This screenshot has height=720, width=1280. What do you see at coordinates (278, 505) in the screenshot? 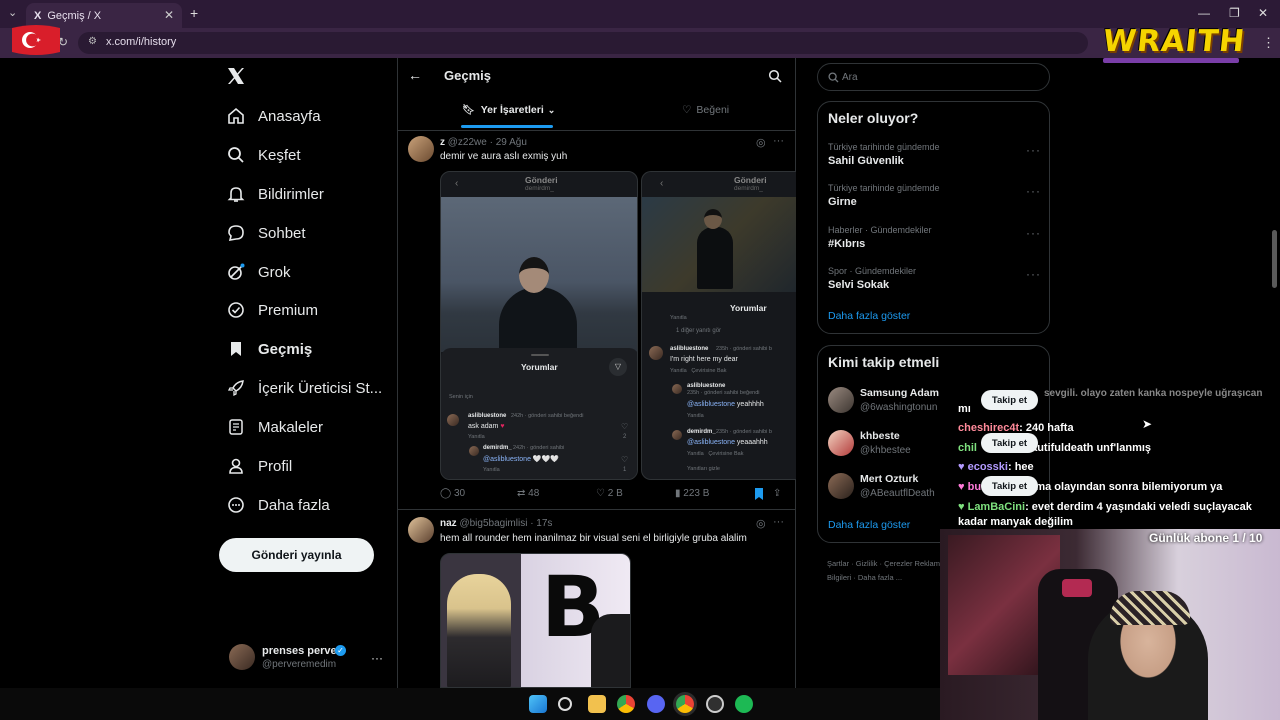
I see `nav-item-daha-fazla: Daha fazla` at bounding box center [278, 505].